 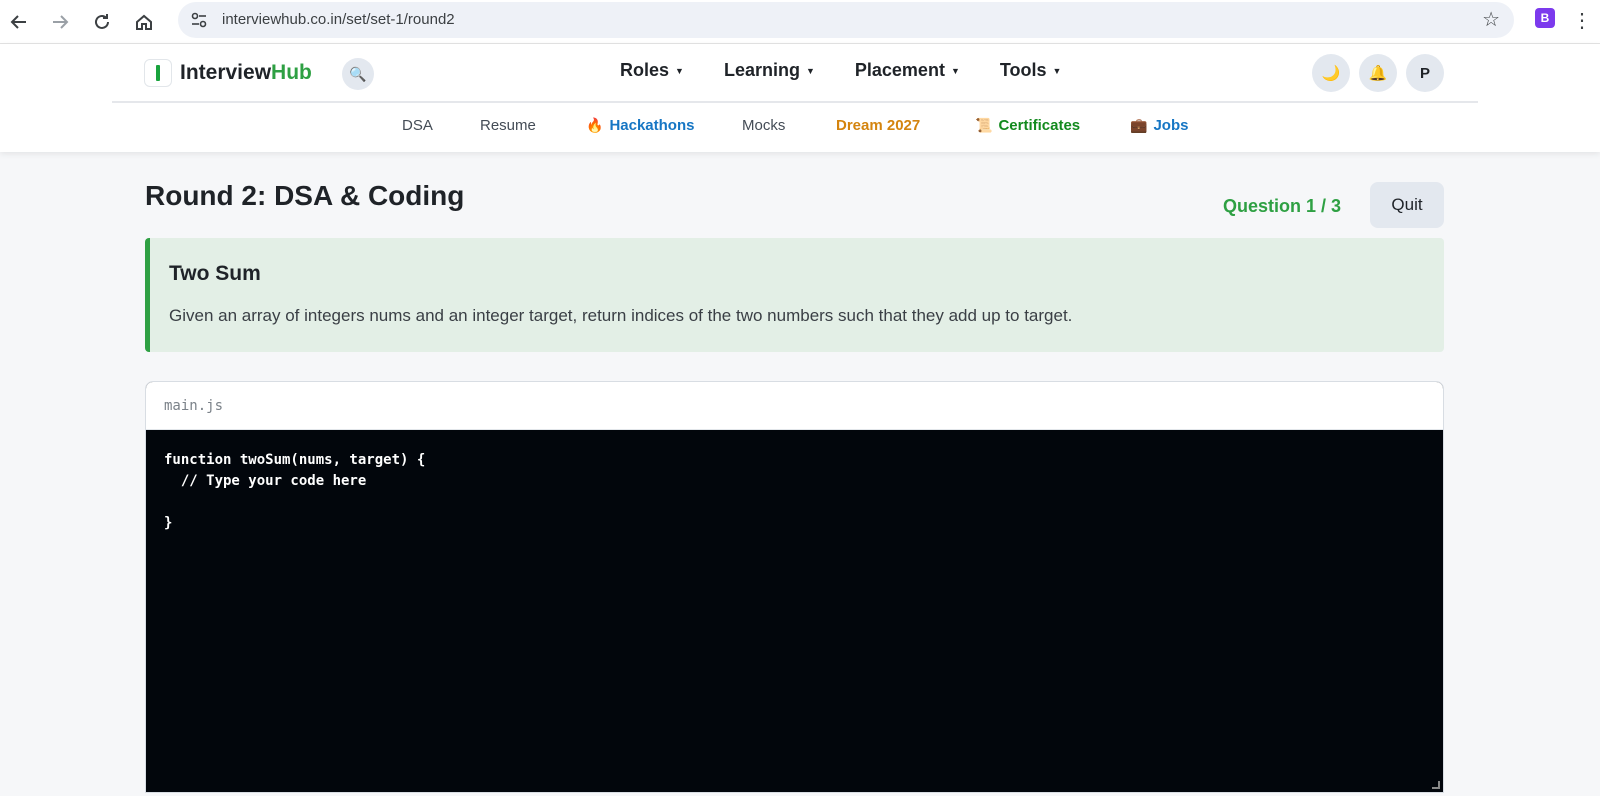 I want to click on avatar: P, so click(x=1425, y=73).